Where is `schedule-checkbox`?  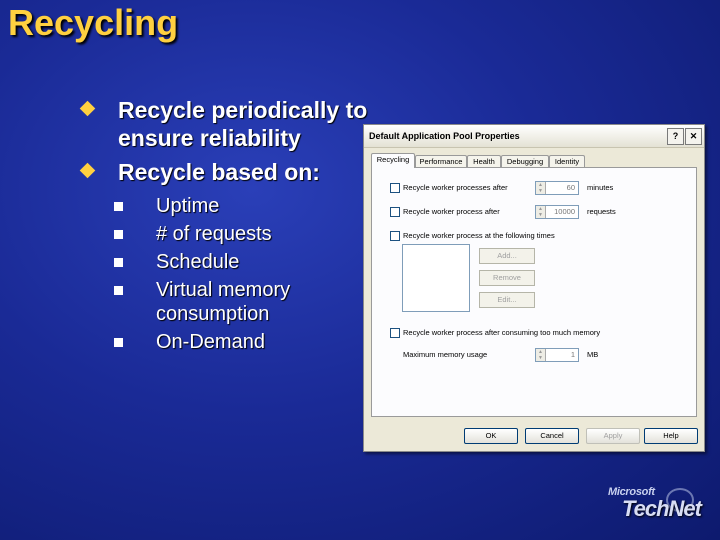 schedule-checkbox is located at coordinates (395, 236).